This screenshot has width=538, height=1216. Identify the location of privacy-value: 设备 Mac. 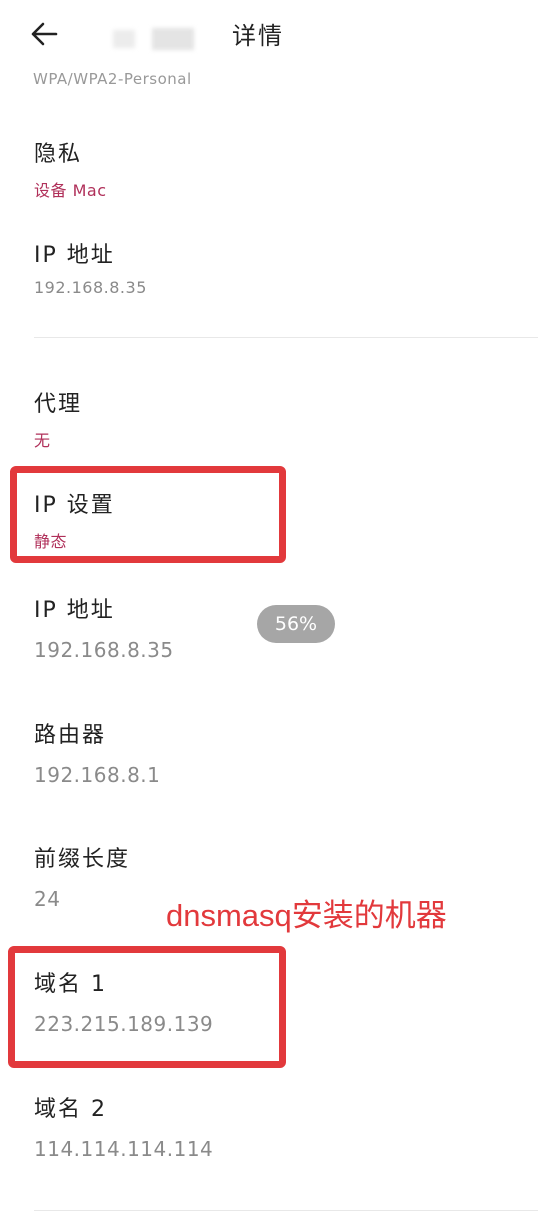
(70, 190).